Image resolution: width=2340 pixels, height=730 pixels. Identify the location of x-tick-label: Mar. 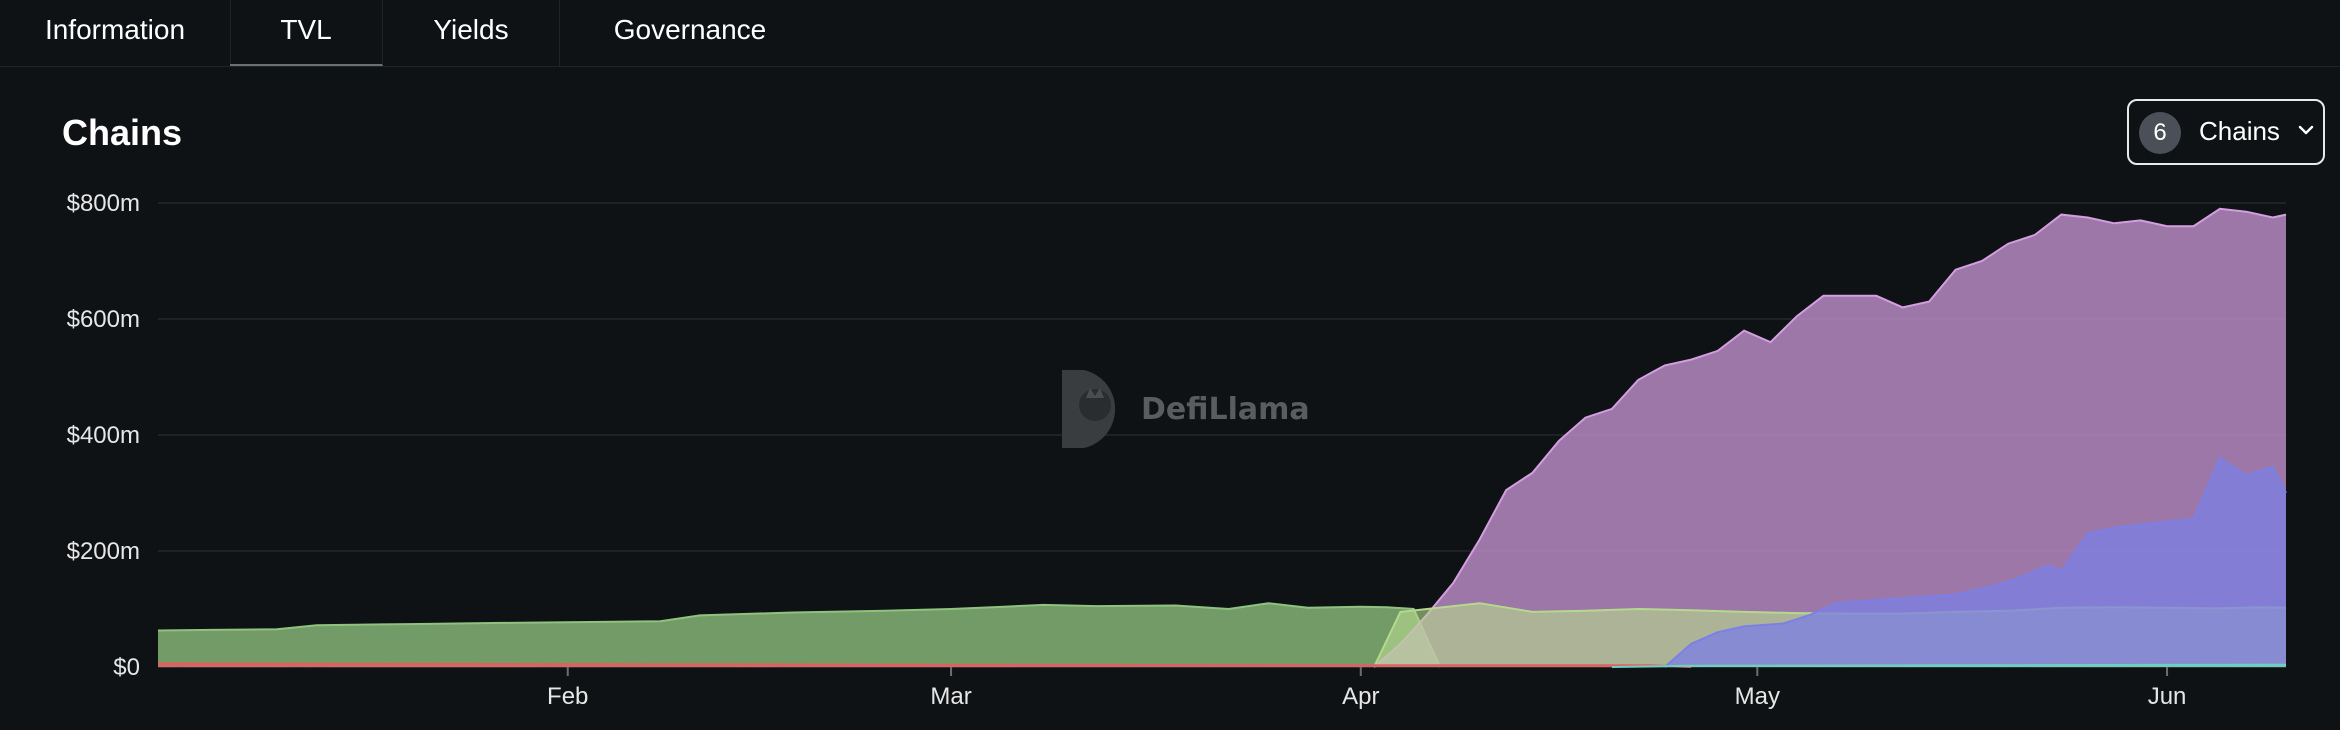
(950, 696).